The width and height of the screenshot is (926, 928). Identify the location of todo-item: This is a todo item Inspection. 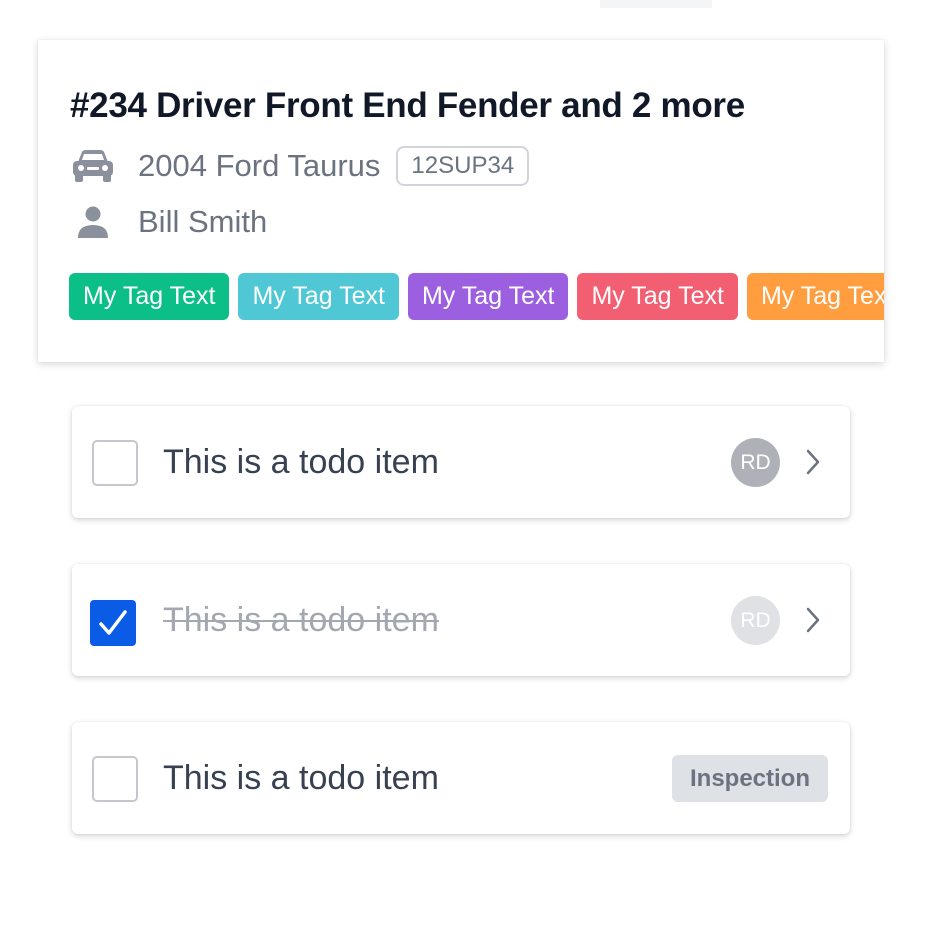
(461, 778).